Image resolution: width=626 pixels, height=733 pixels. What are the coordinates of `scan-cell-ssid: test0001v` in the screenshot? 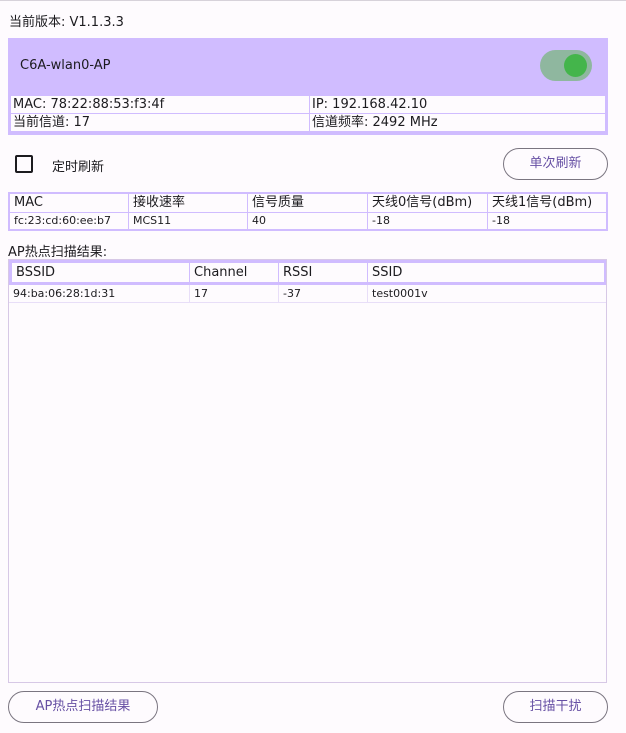 It's located at (487, 293).